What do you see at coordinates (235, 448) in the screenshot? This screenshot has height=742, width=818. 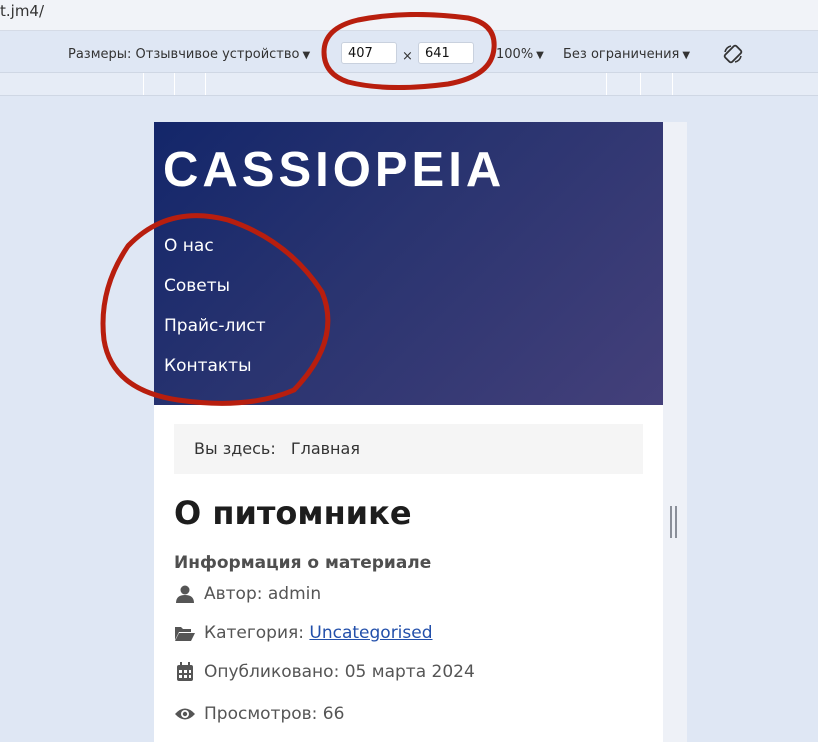 I see `breadcrumb-prefix: Вы здесь:` at bounding box center [235, 448].